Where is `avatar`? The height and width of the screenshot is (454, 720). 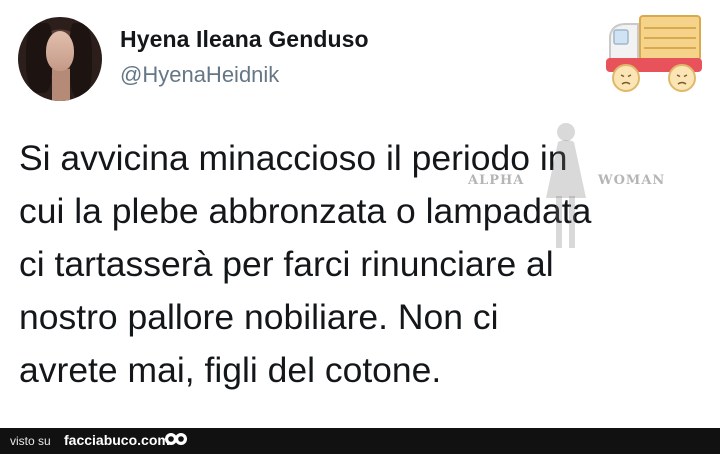
avatar is located at coordinates (60, 59).